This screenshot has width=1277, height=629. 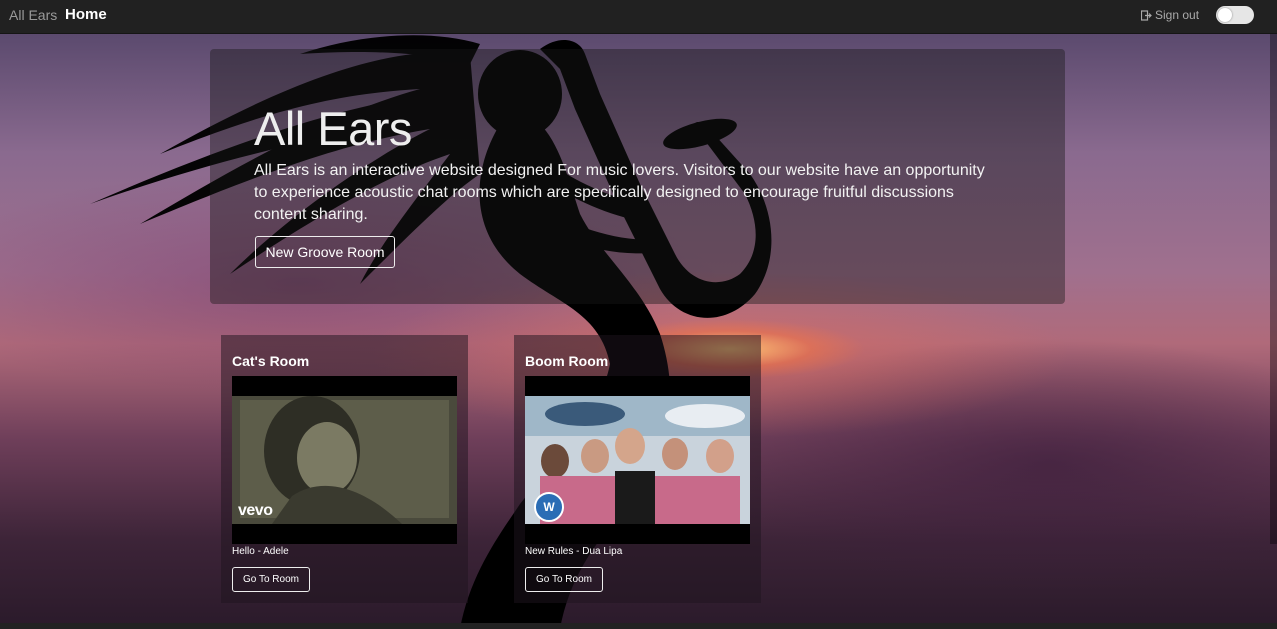 I want to click on song-title: New Rules - Dua Lipa, so click(x=574, y=551).